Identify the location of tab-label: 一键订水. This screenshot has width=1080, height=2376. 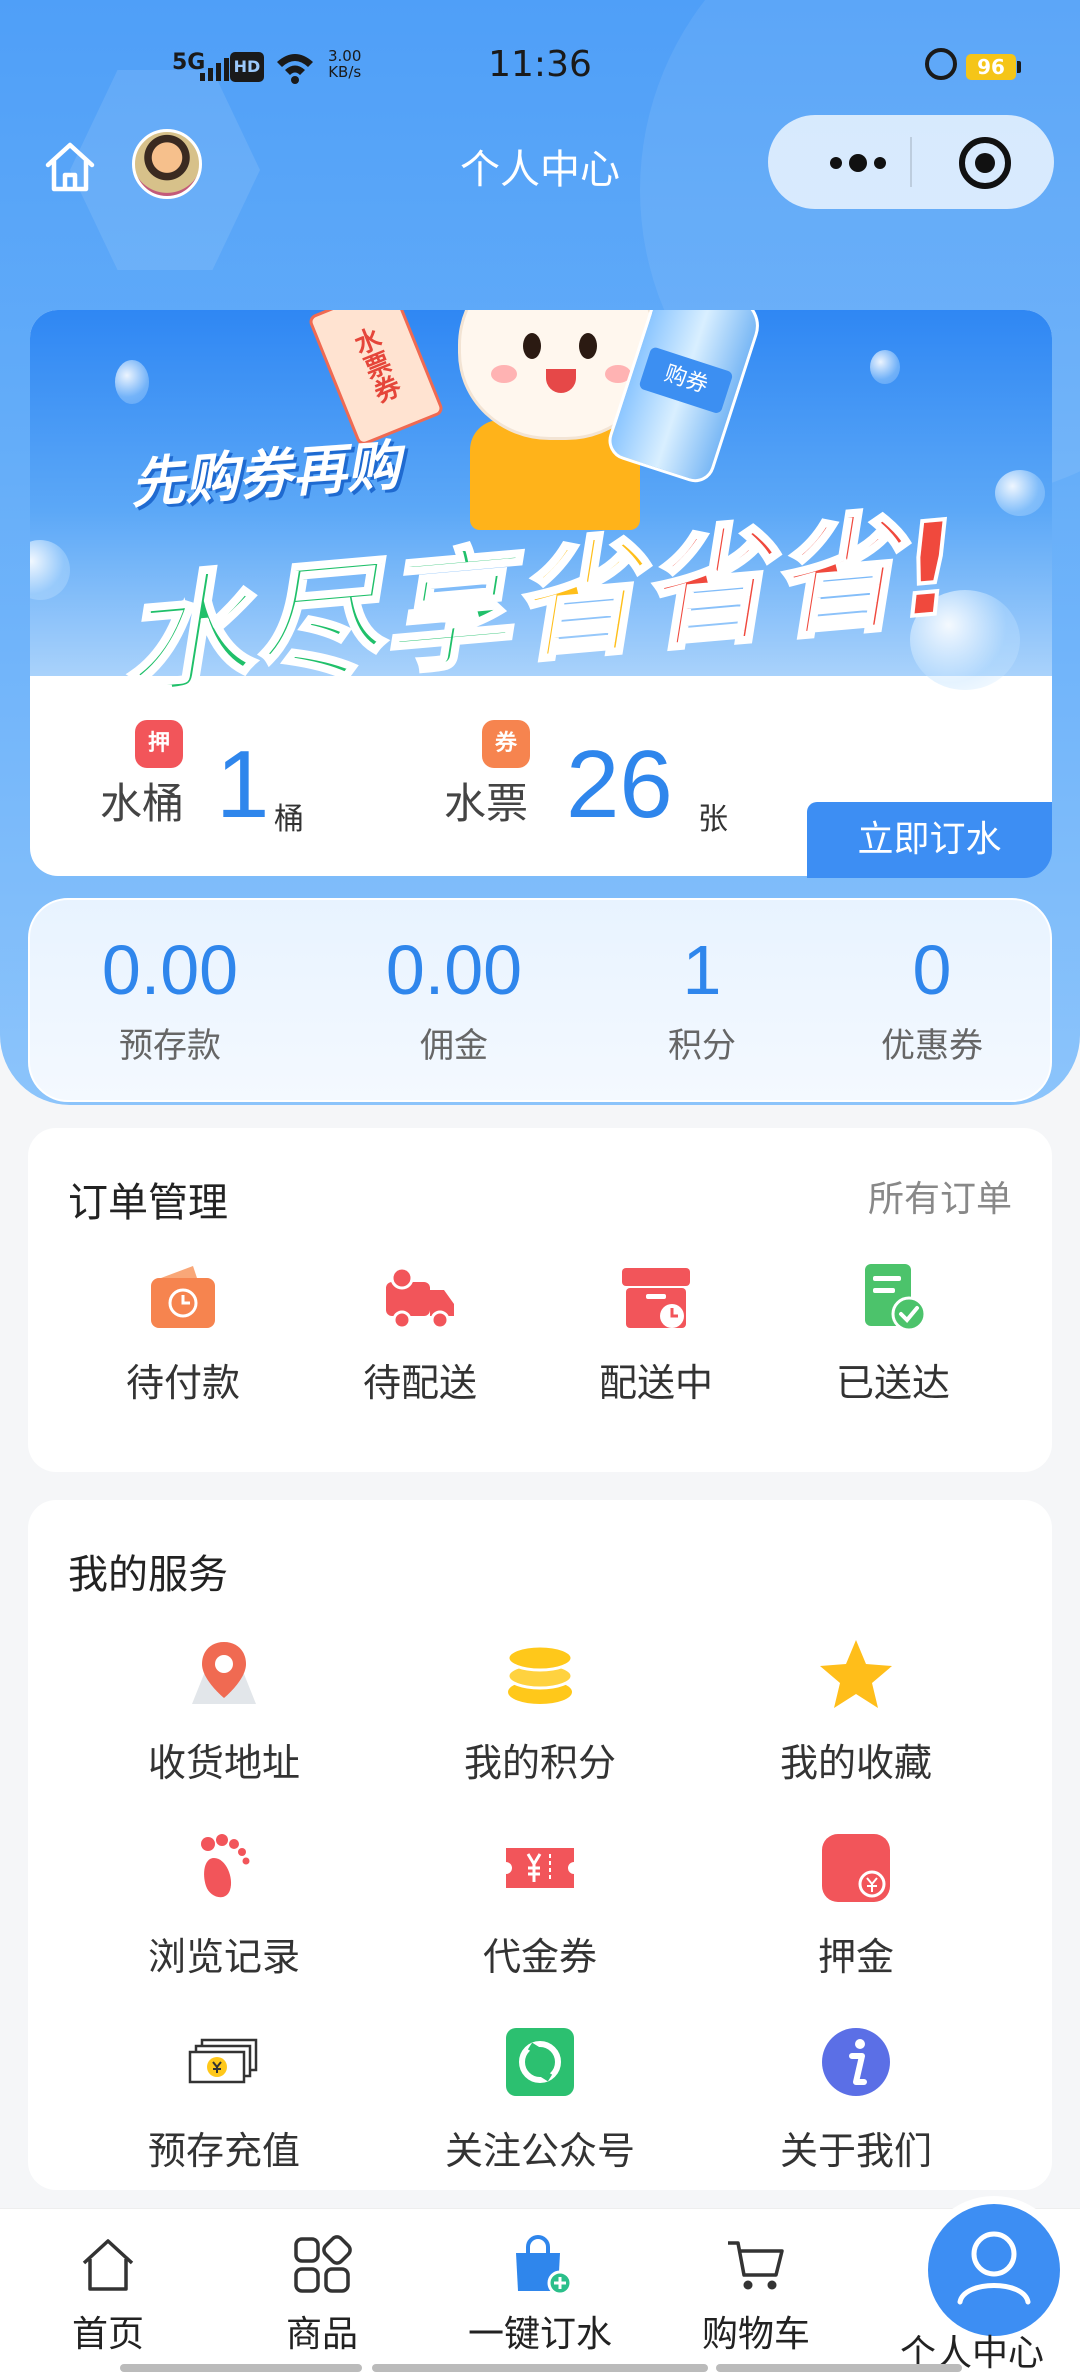
(539, 2334).